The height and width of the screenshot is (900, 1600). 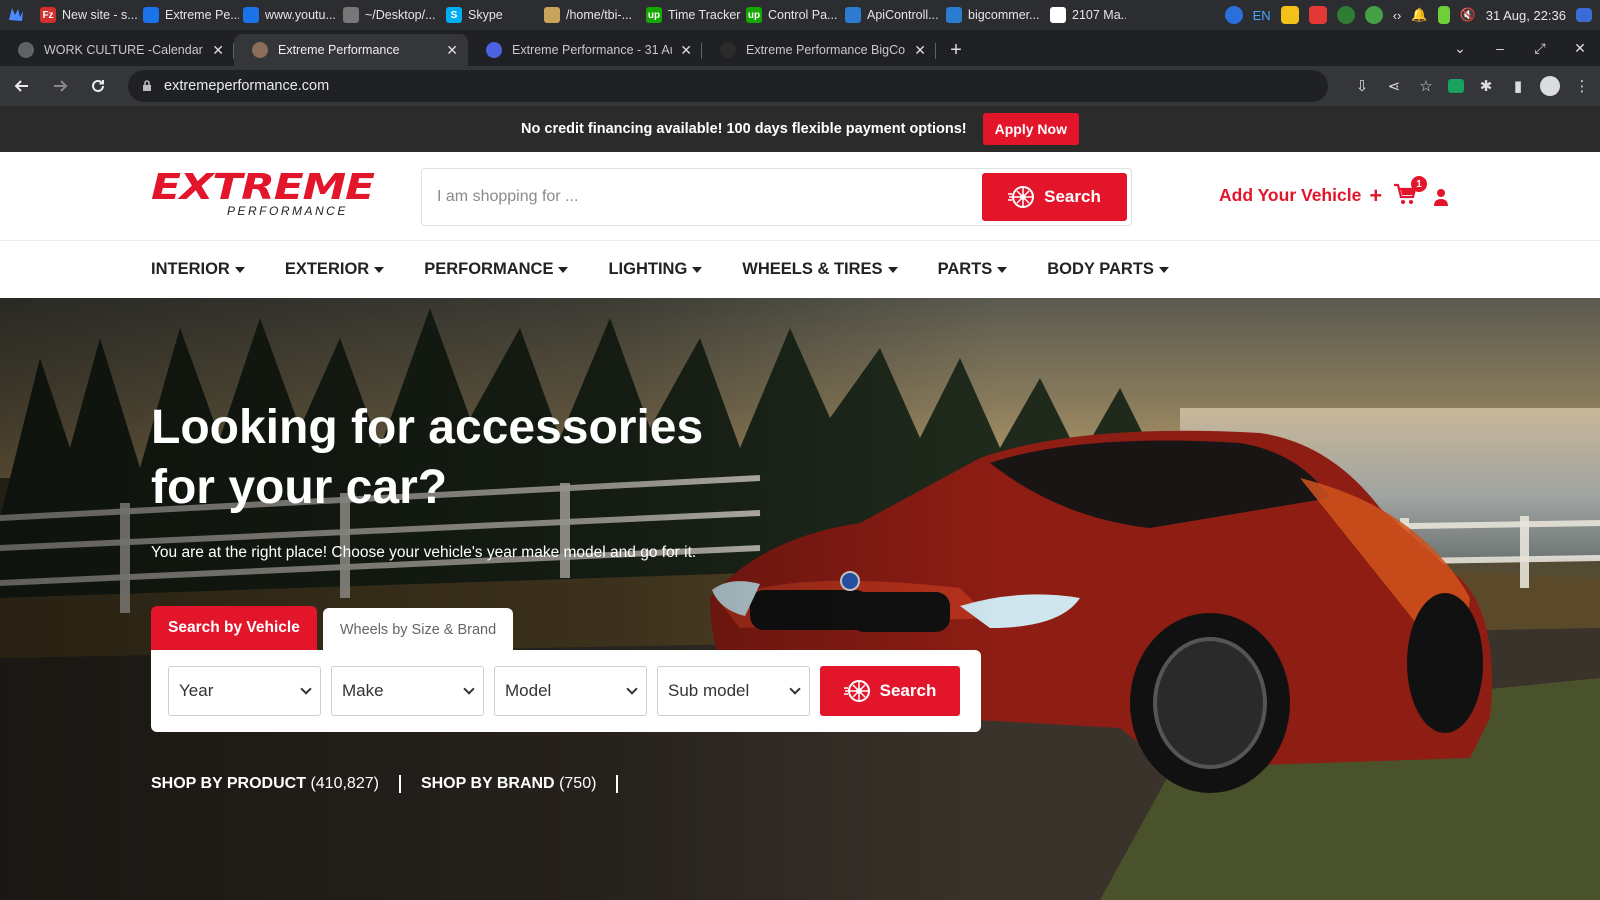 I want to click on shop-by-brand-link: SHOP BY BRAND (750), so click(x=508, y=784).